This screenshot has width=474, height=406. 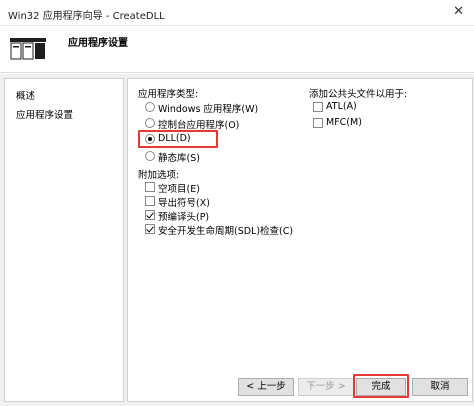 I want to click on checkbox-atl: ATL(A), so click(x=348, y=108).